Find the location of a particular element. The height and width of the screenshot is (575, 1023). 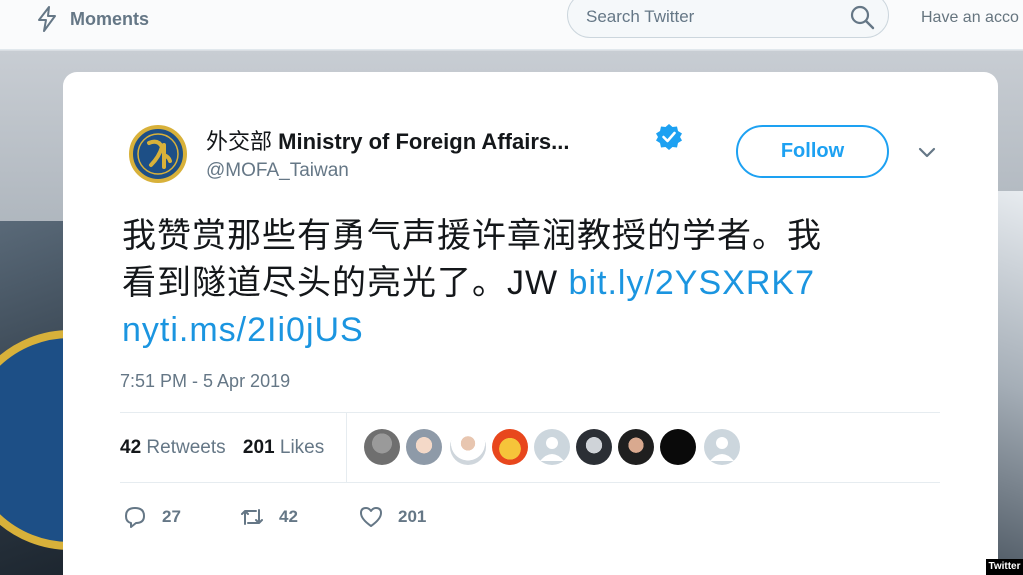

retweet-icon is located at coordinates (252, 517).